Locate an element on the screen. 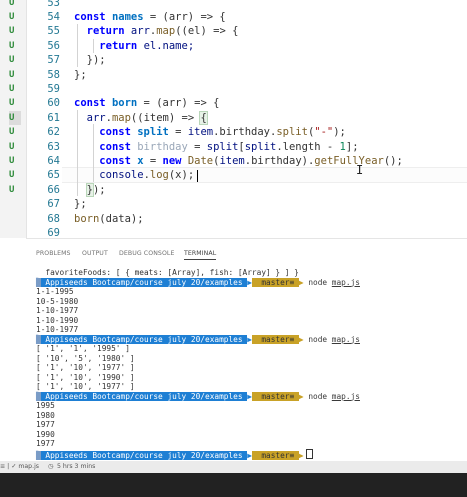  code-line-62: const split = item.birthday.split("-"); is located at coordinates (210, 132).